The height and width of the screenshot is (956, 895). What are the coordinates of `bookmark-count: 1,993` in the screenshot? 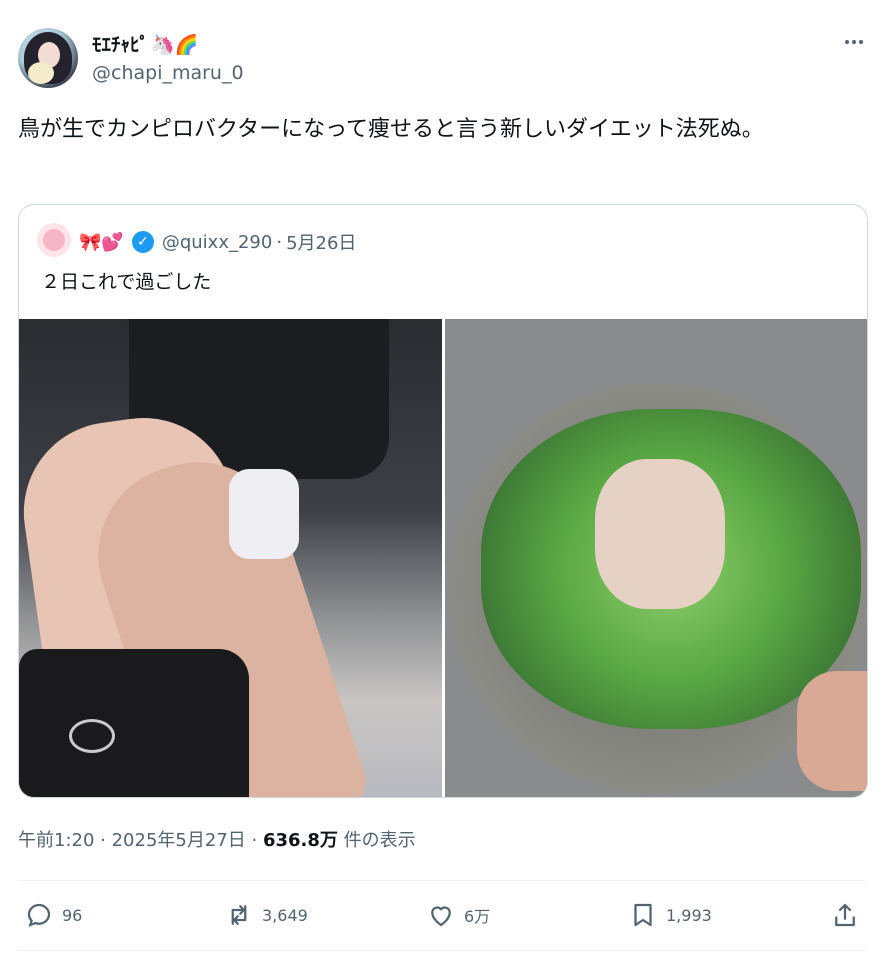 It's located at (689, 915).